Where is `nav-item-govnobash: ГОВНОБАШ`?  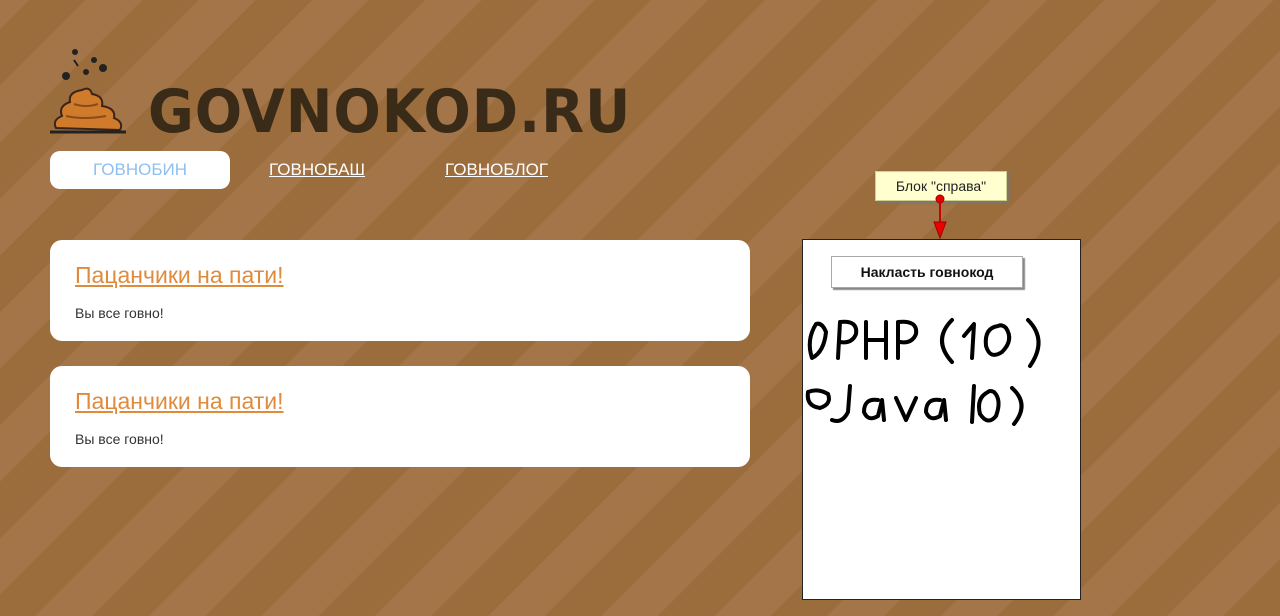
nav-item-govnobash: ГОВНОБАШ is located at coordinates (317, 170).